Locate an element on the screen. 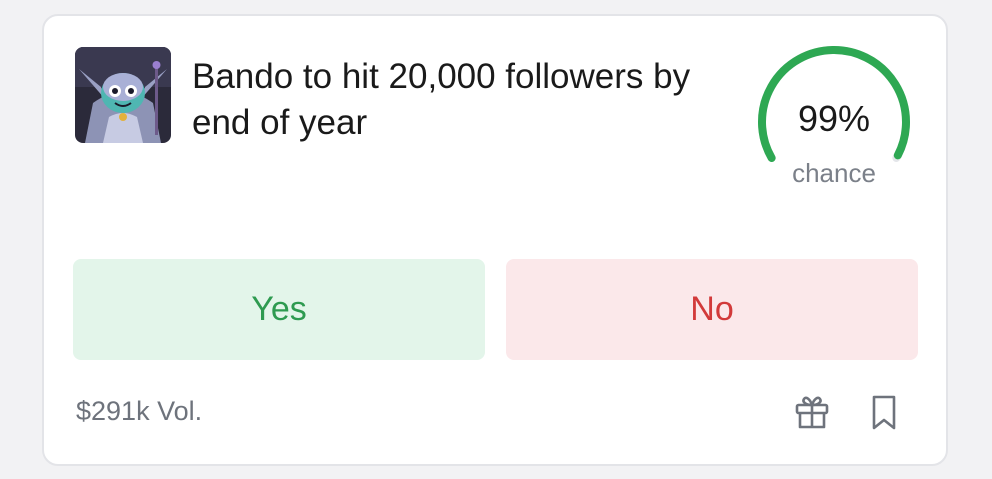  market-avatar is located at coordinates (123, 95).